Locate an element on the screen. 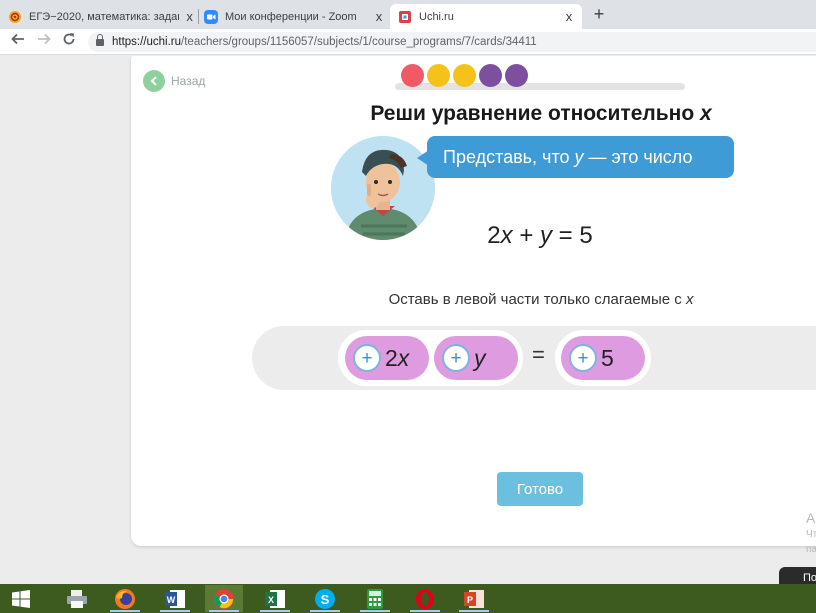  tab-divider is located at coordinates (198, 16).